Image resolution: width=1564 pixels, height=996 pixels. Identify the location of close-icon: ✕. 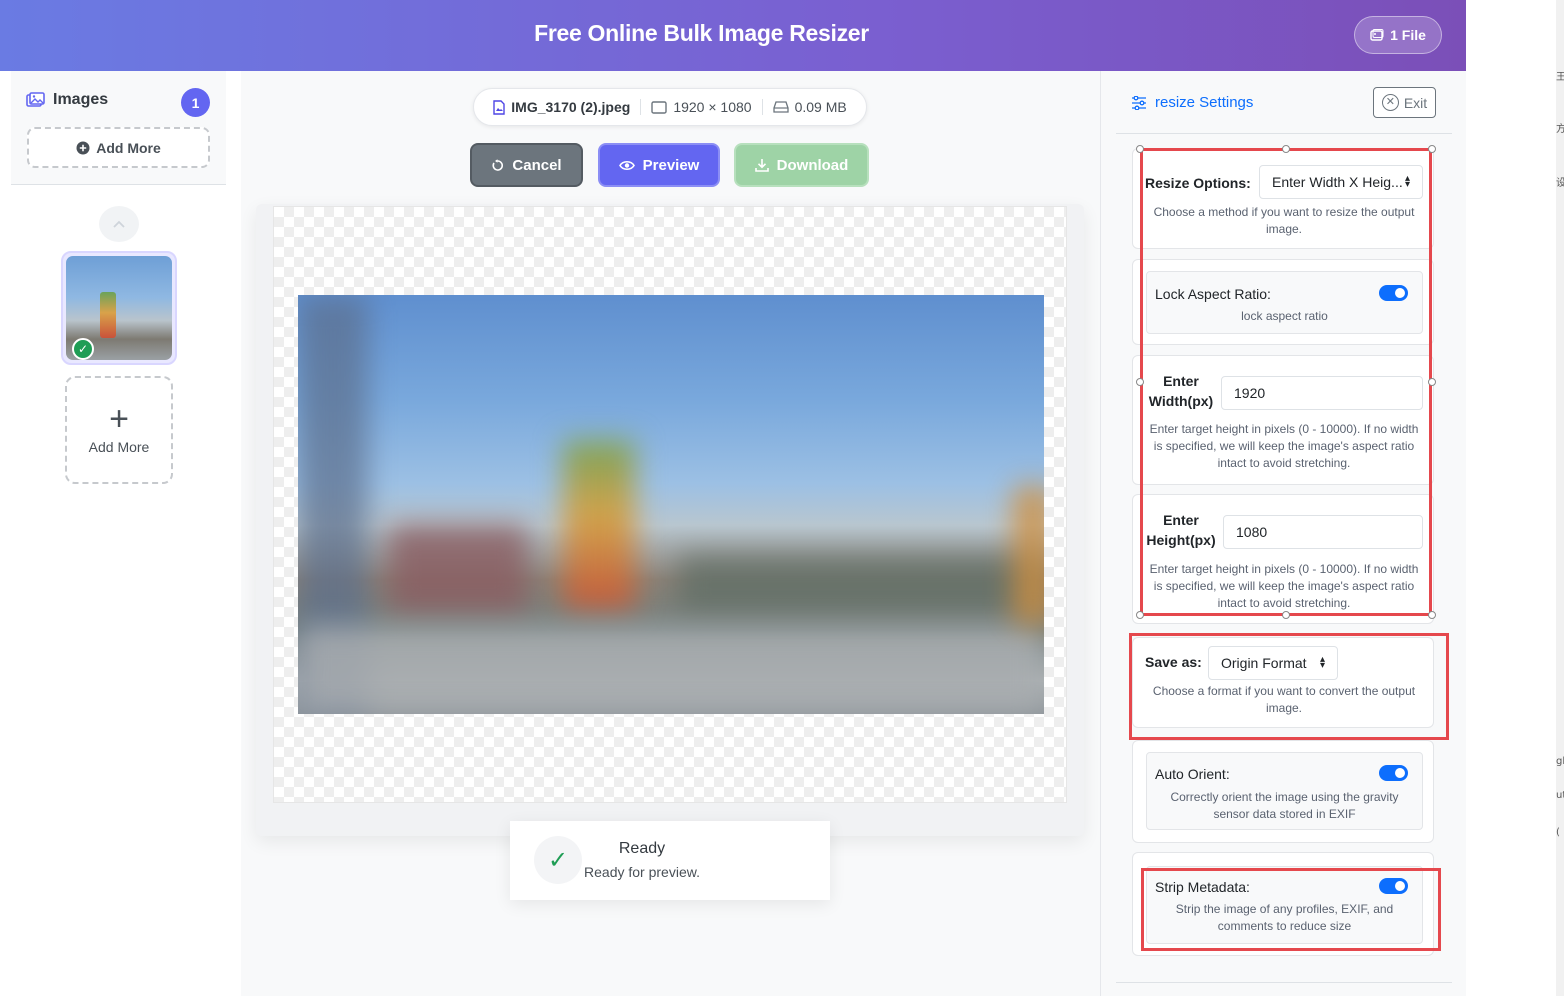
(1390, 102).